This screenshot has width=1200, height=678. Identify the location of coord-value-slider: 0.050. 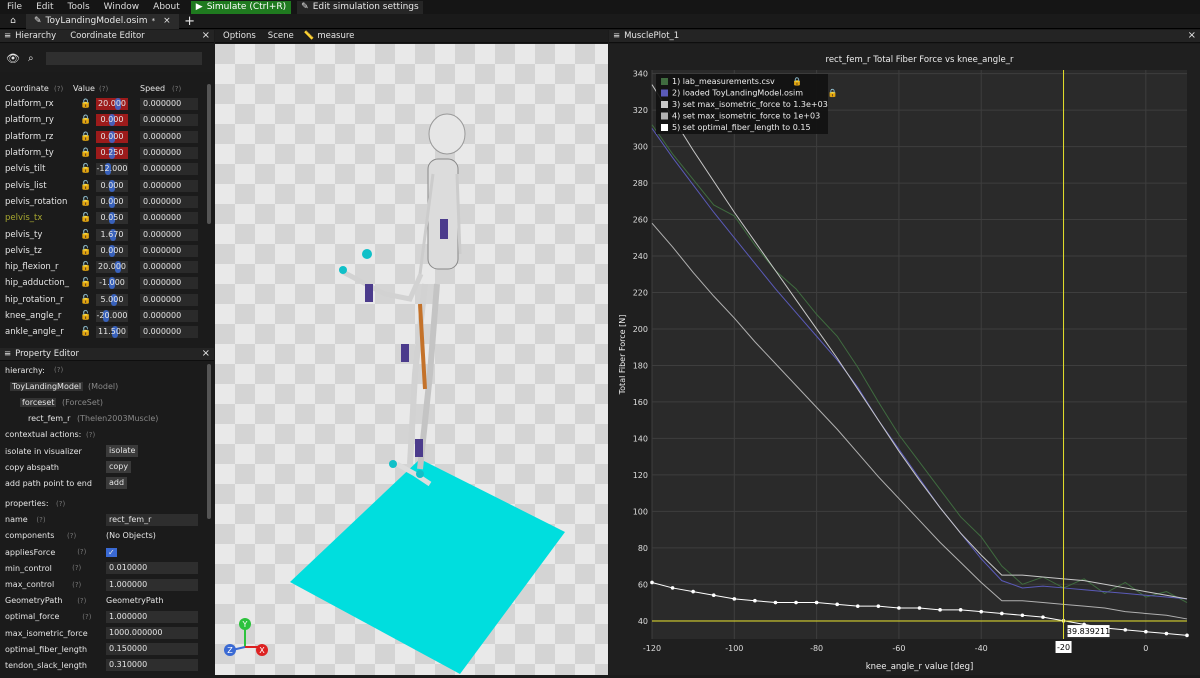
(112, 218).